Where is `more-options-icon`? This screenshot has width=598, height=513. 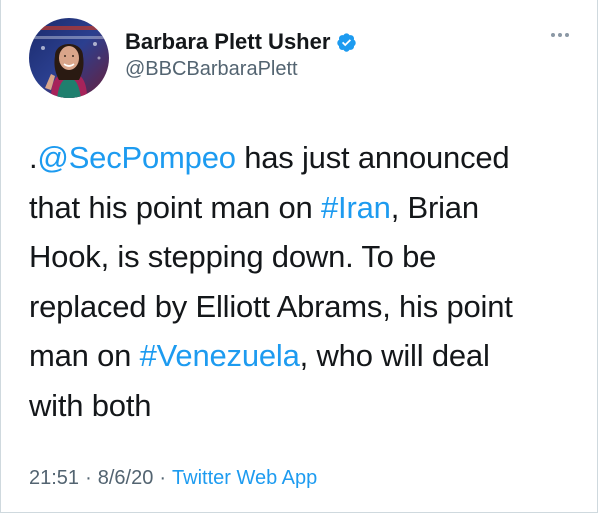 more-options-icon is located at coordinates (562, 35).